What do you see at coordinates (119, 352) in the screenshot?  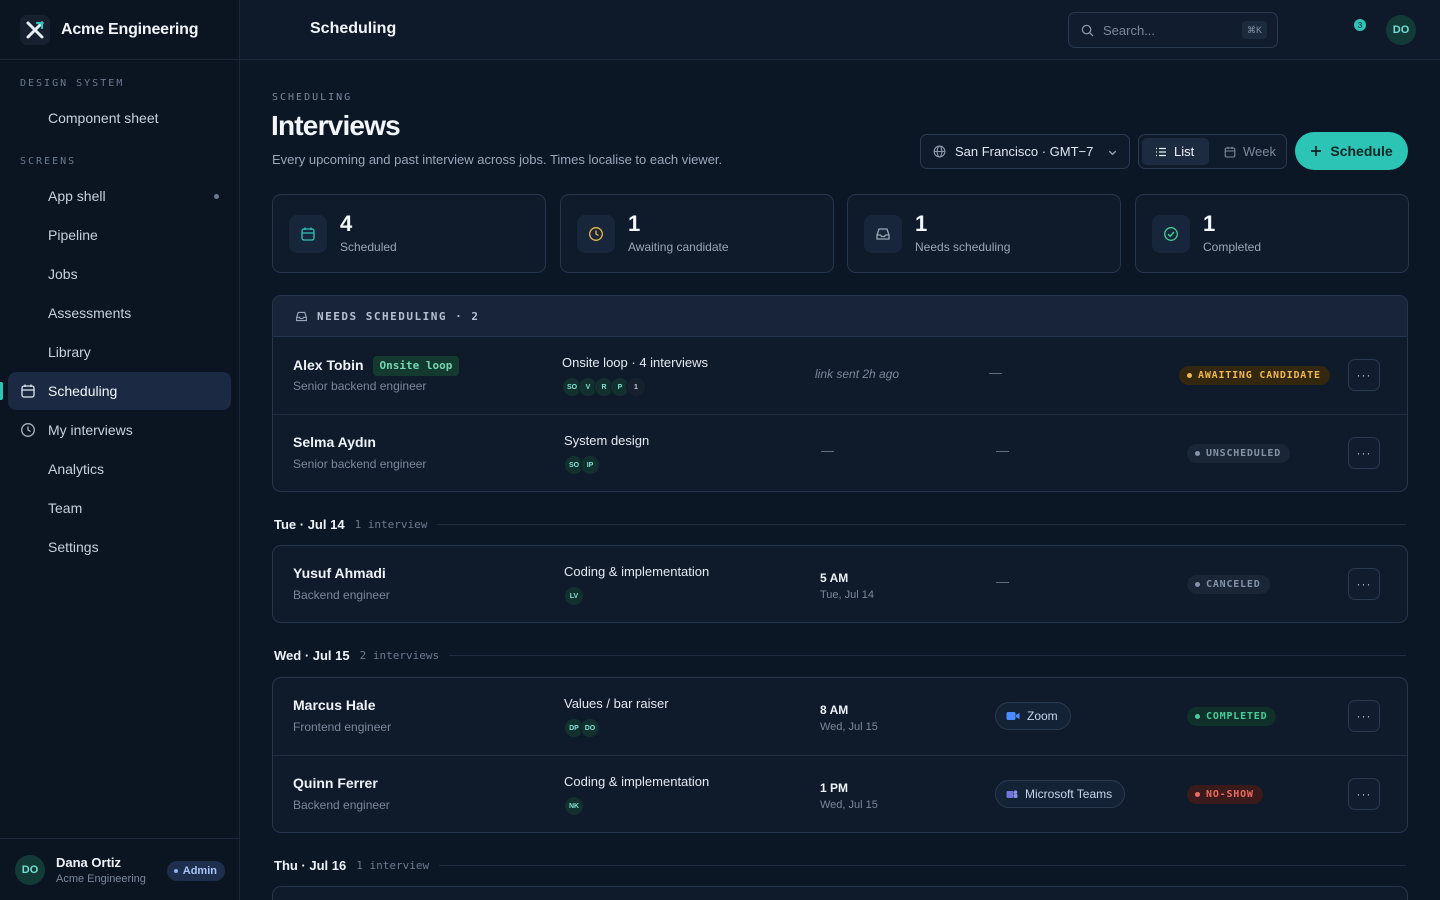 I see `sidebar-item-library: Library` at bounding box center [119, 352].